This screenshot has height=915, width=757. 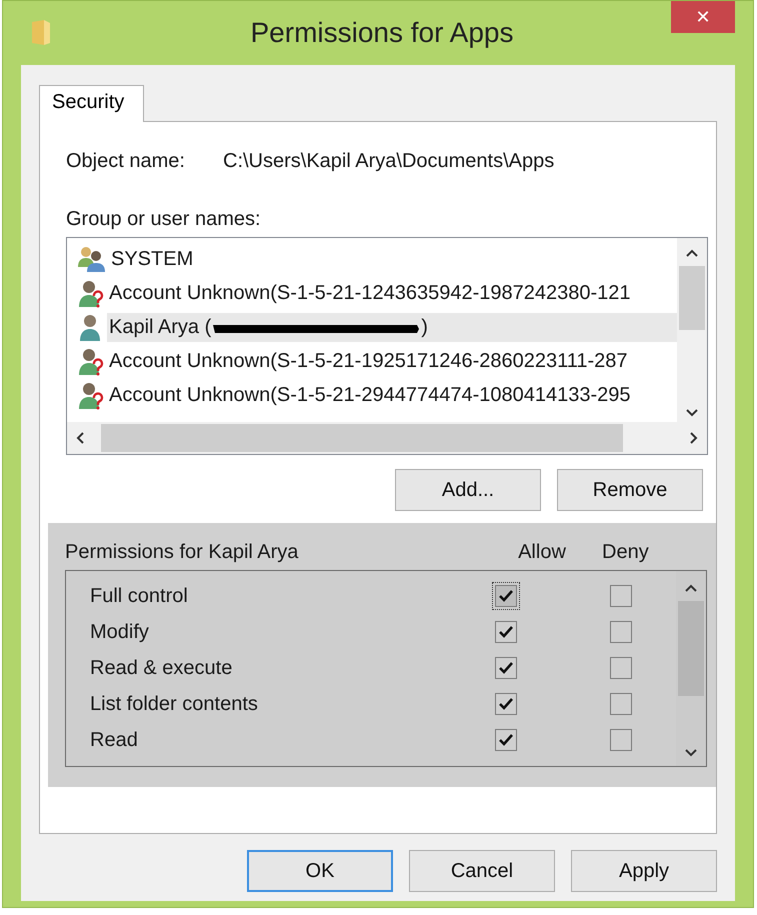 I want to click on column-header: Allow, so click(x=542, y=552).